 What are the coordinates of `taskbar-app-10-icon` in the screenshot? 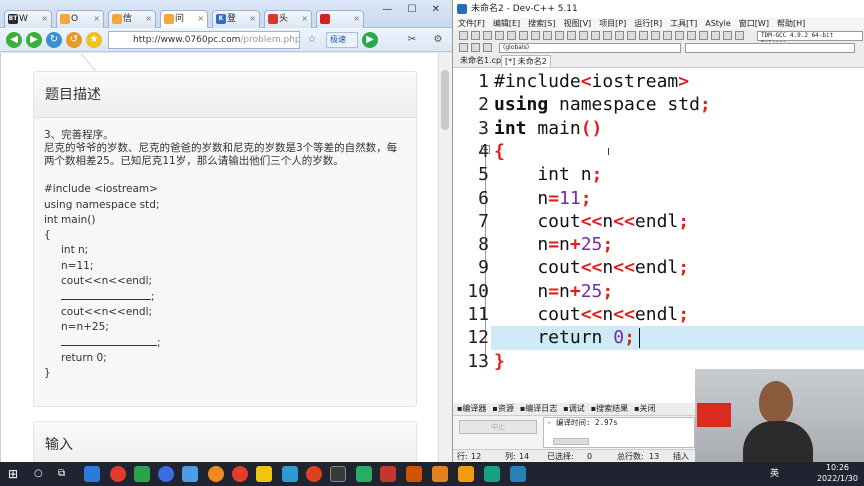 It's located at (364, 474).